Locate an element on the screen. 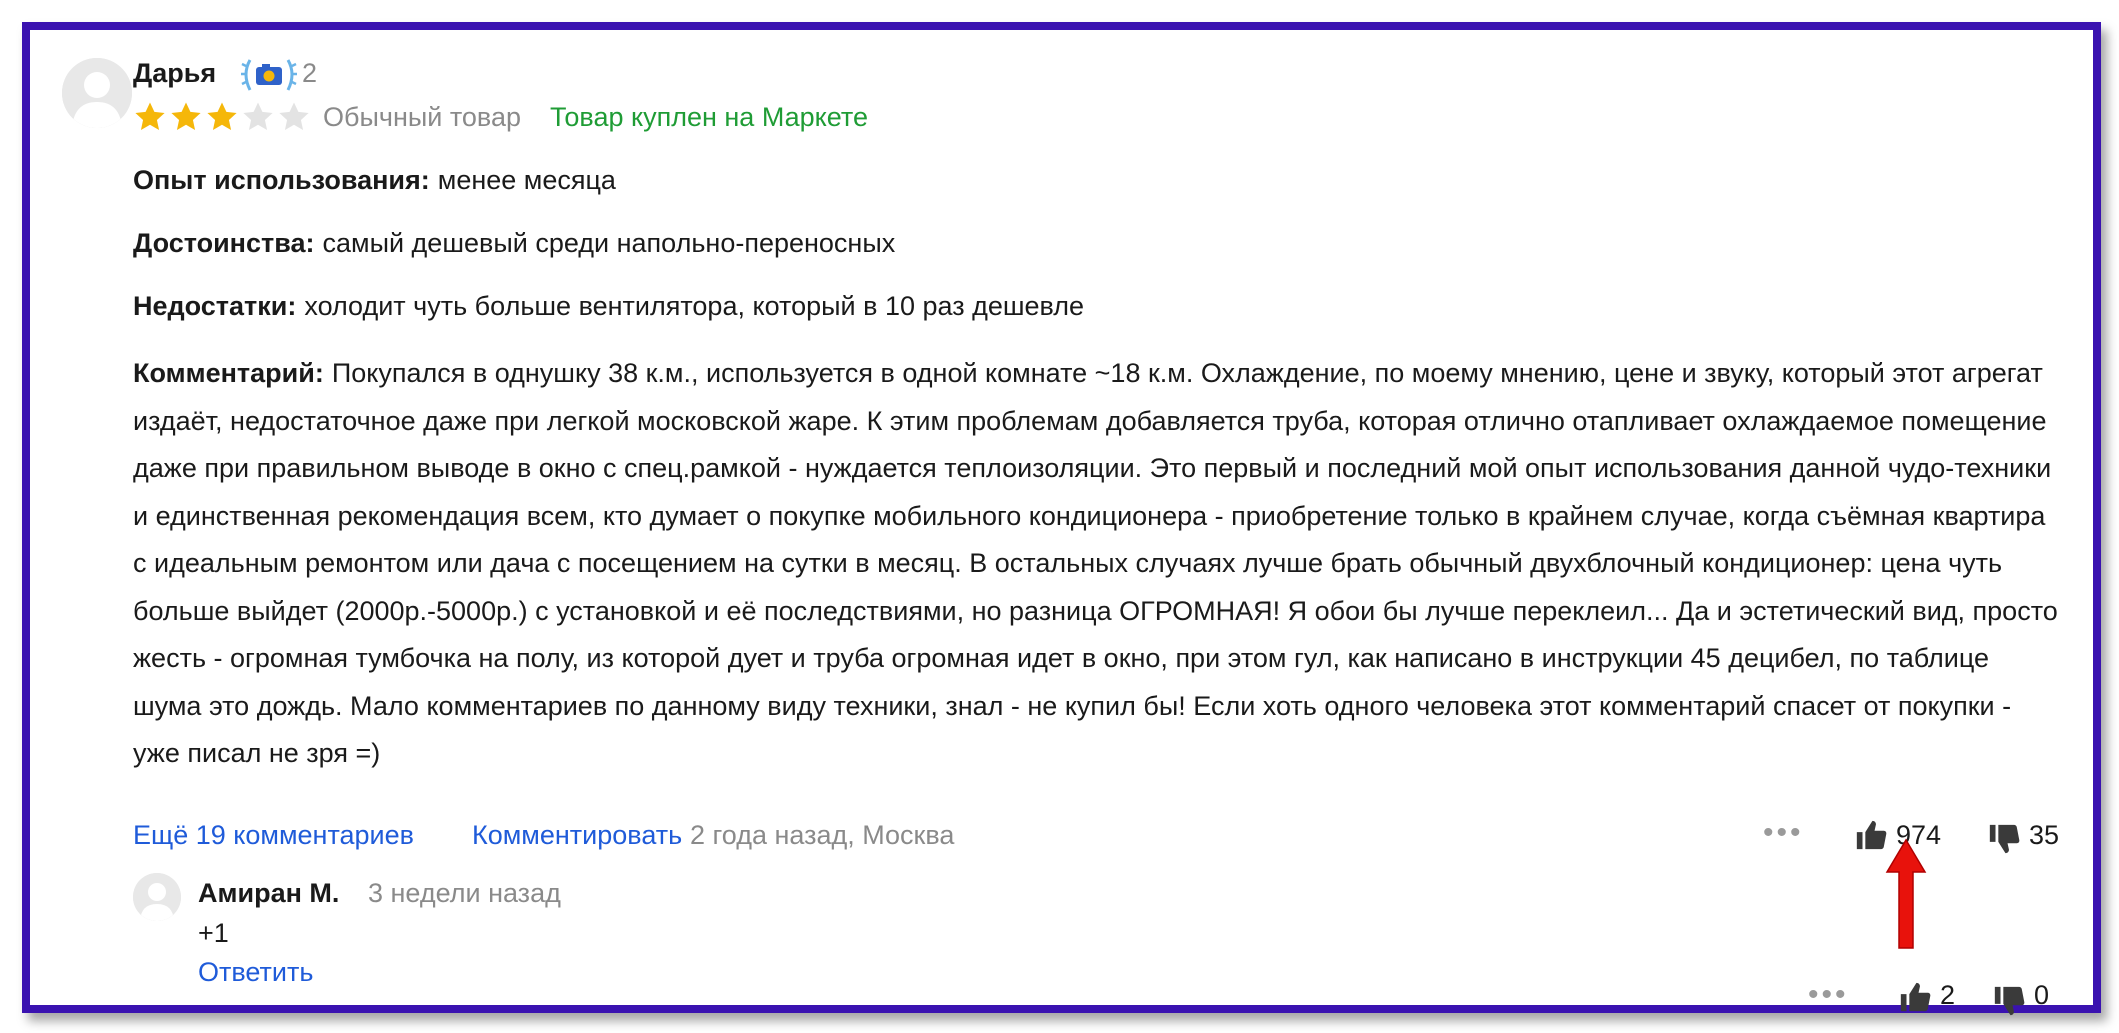  comment-label: Комментарий: is located at coordinates (228, 373).